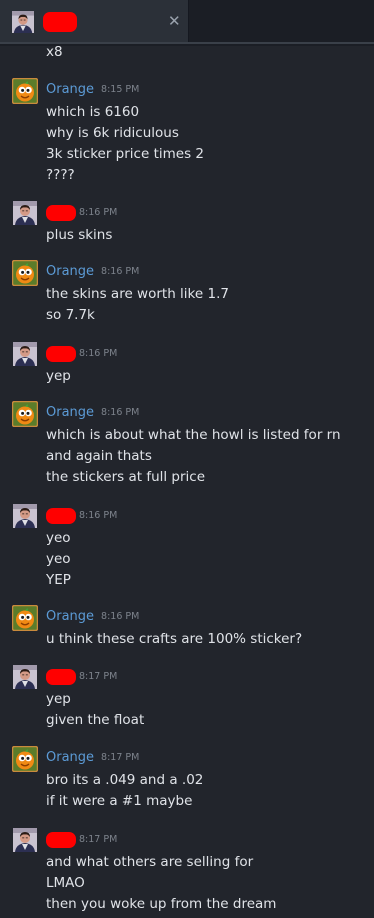  I want to click on message-line: plus skins, so click(79, 235).